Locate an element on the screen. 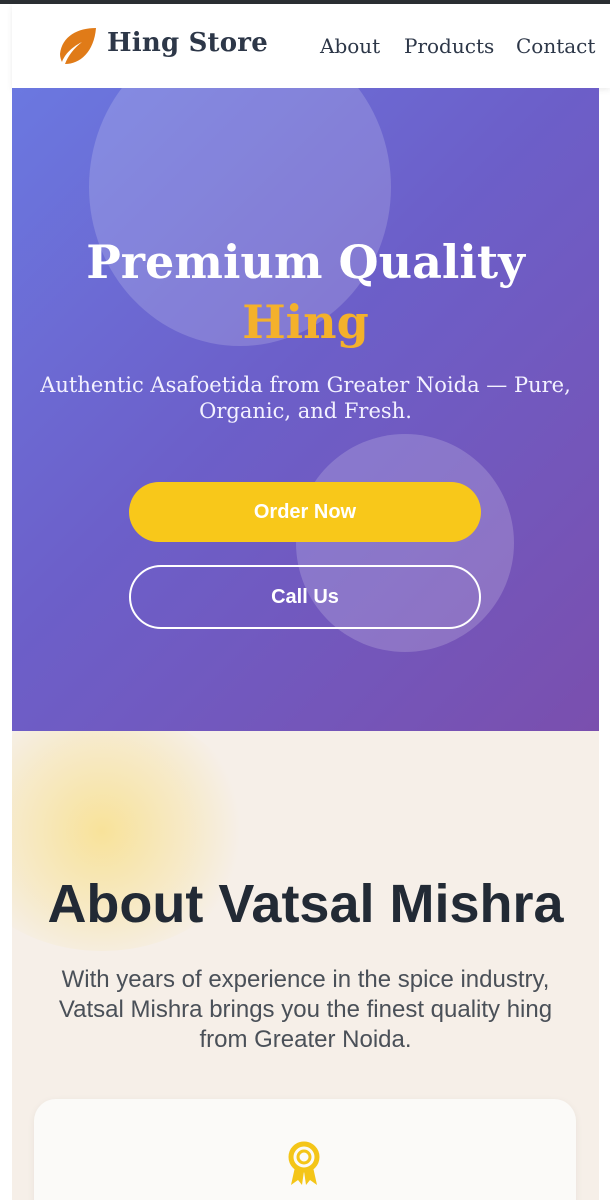 The width and height of the screenshot is (610, 1200). nav-link-contact: Contact is located at coordinates (555, 46).